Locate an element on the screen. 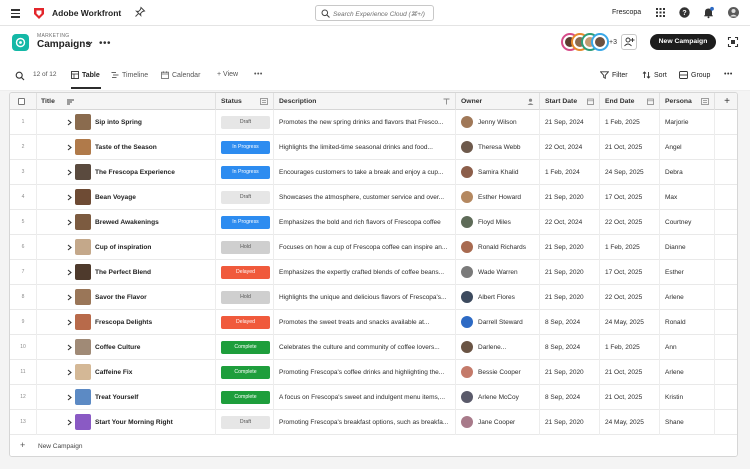 The image size is (750, 469). end-date-cell: 17 Oct, 2025 is located at coordinates (630, 197).